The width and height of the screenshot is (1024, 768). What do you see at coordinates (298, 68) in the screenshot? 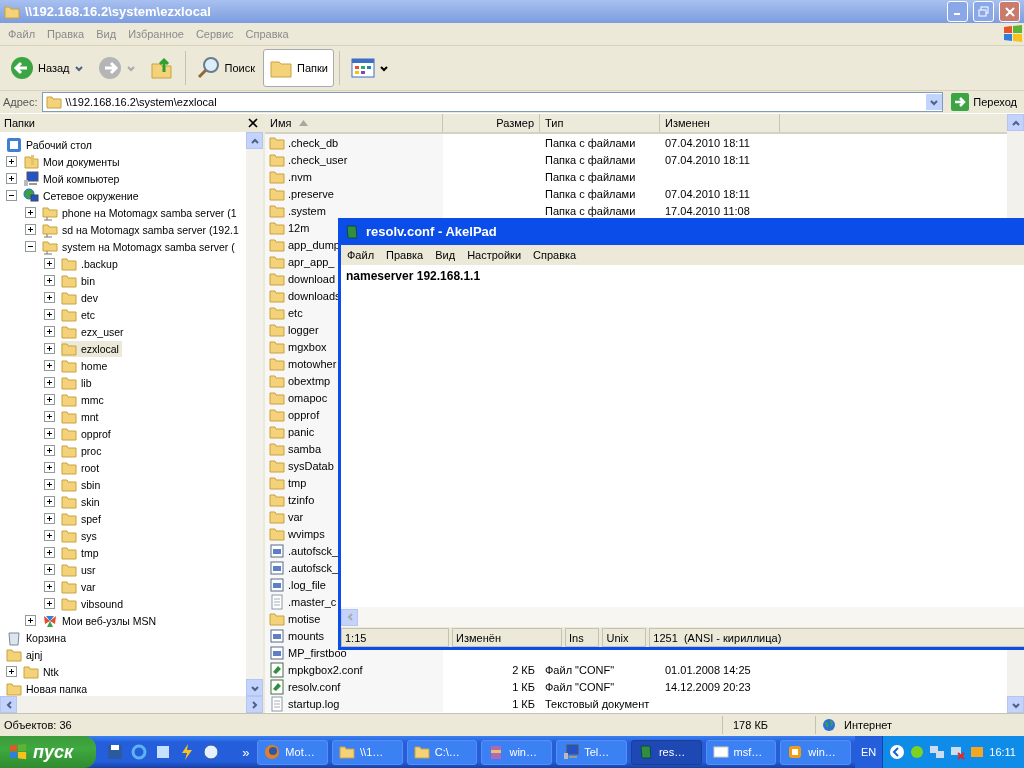
I see `folders-button: Папки` at bounding box center [298, 68].